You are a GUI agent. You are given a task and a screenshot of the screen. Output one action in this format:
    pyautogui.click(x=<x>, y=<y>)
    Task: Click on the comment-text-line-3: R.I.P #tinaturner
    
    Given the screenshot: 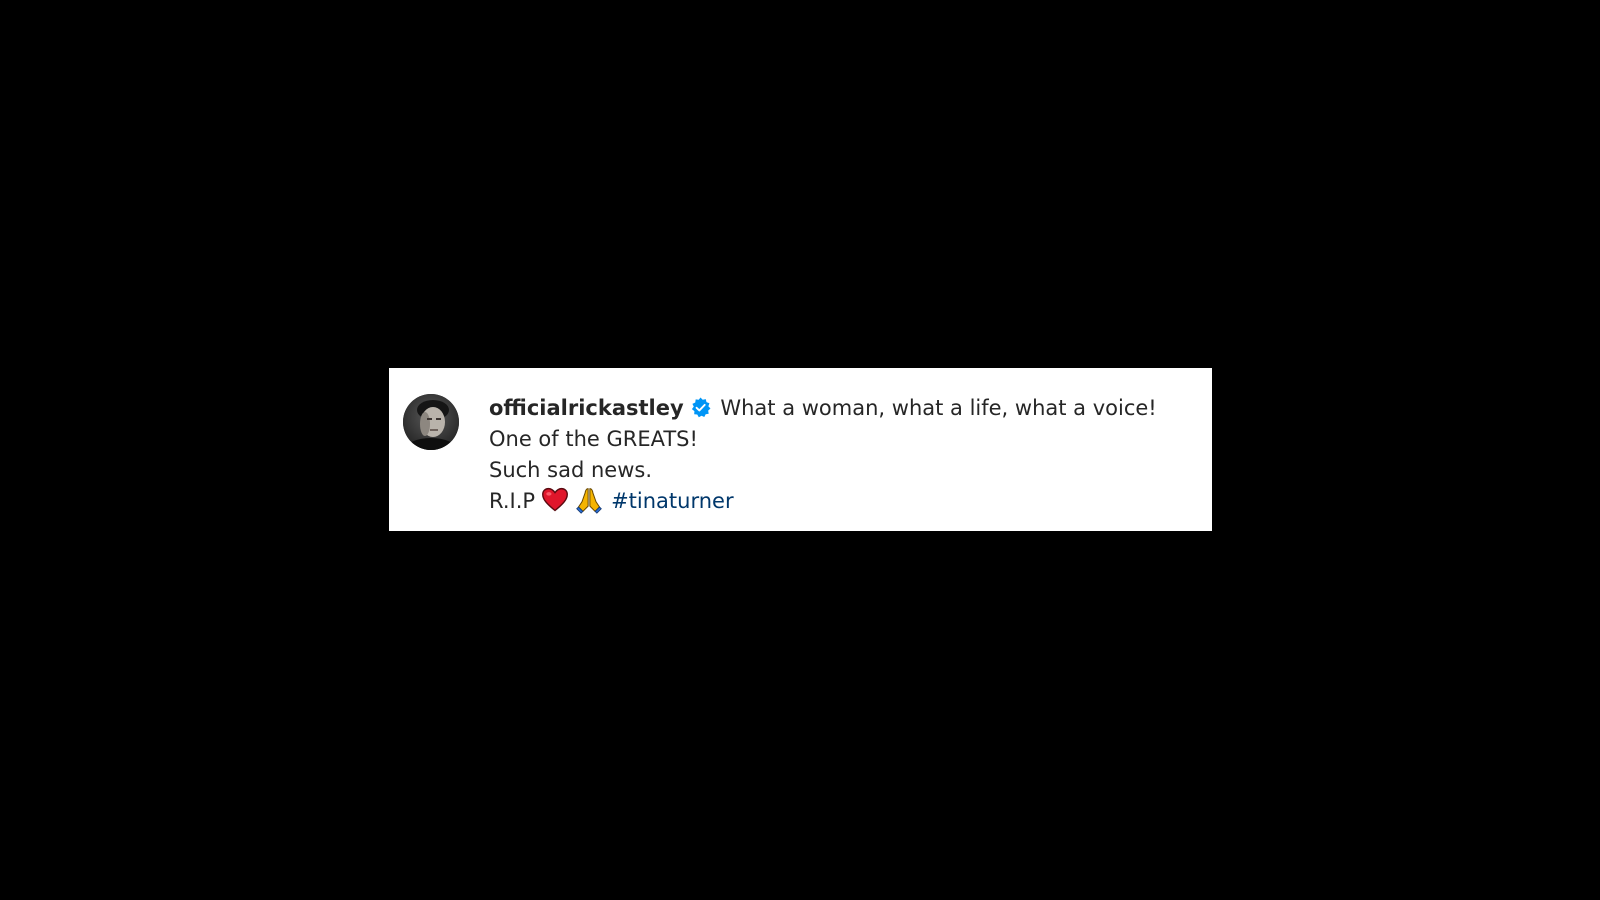 What is the action you would take?
    pyautogui.click(x=841, y=501)
    